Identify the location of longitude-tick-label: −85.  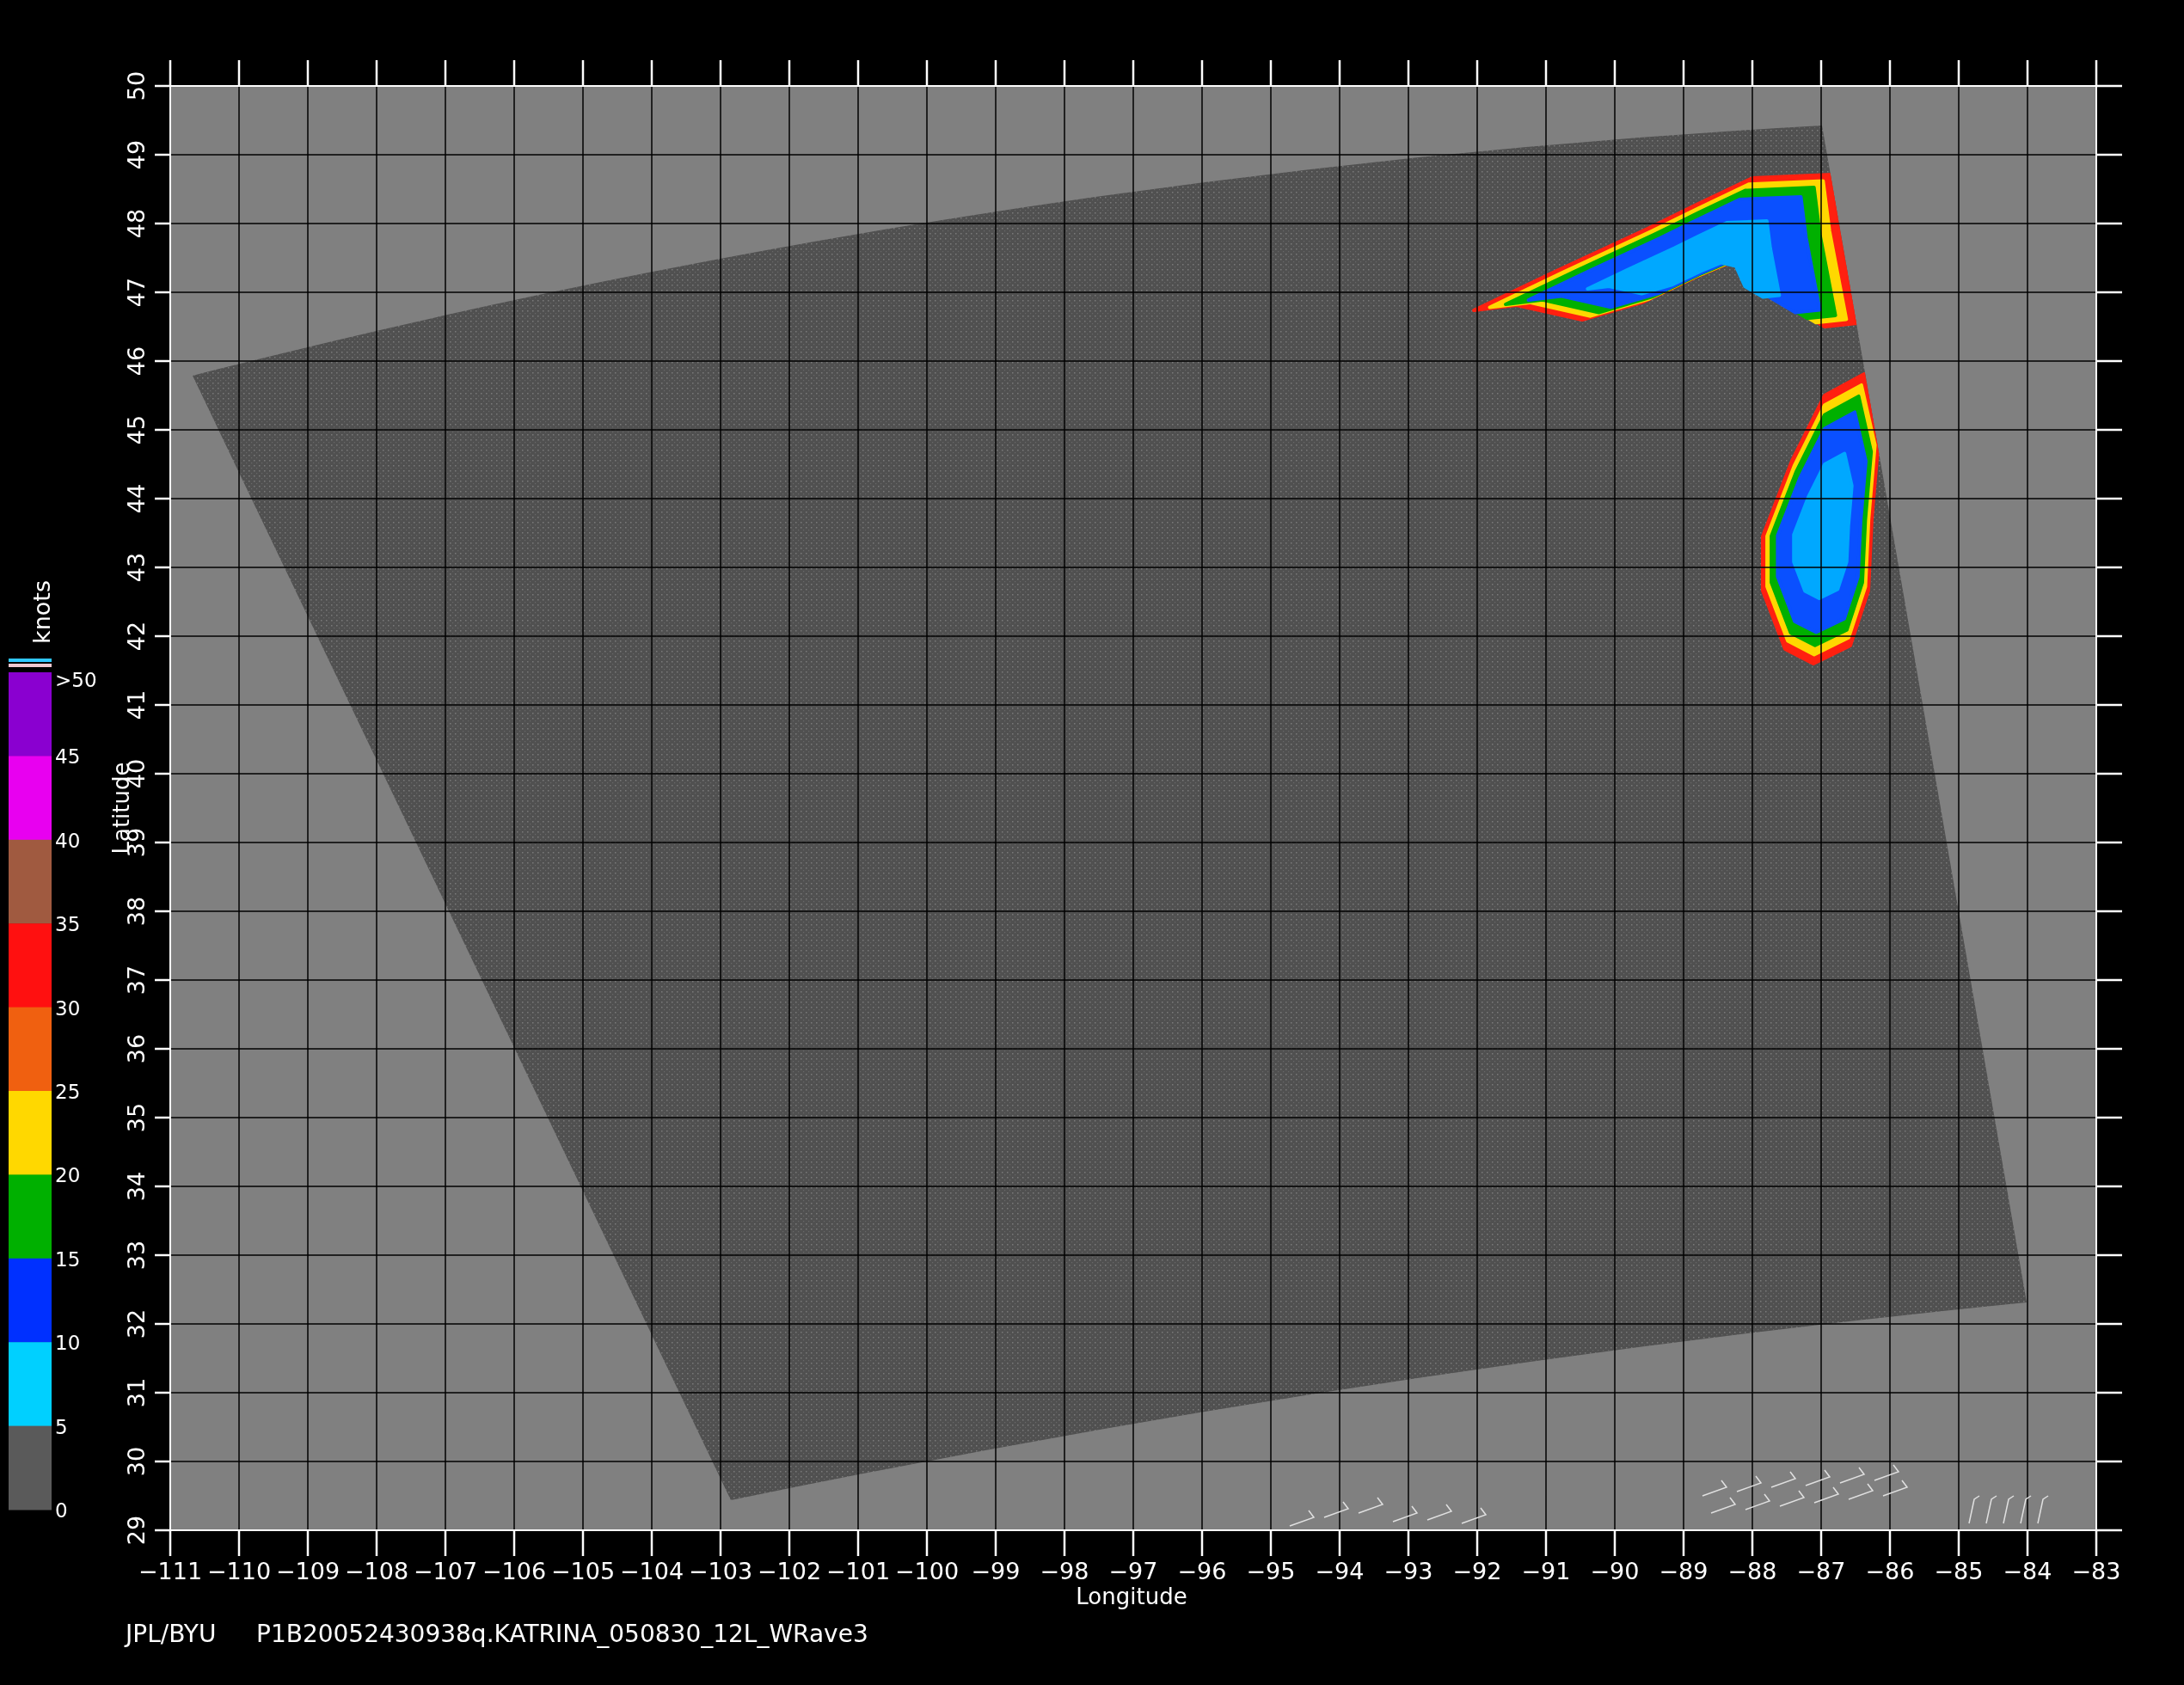
(1959, 1571).